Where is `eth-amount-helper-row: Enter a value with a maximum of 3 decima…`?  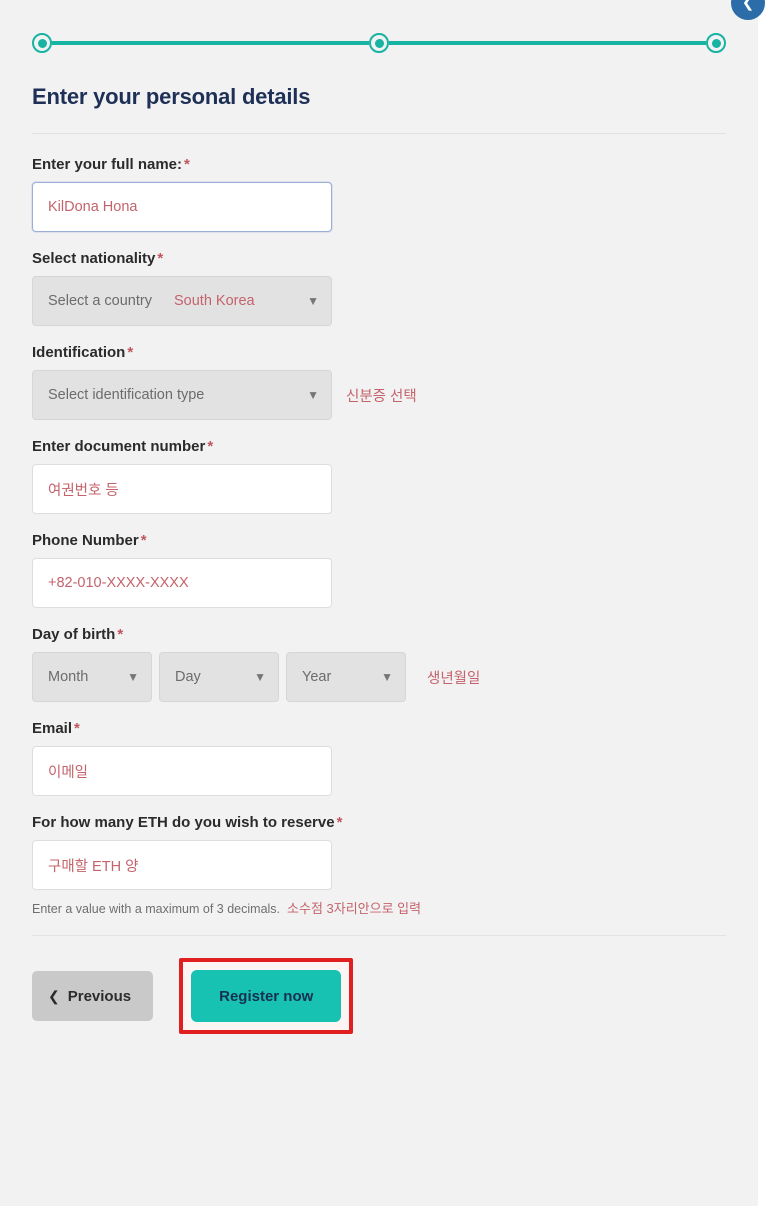 eth-amount-helper-row: Enter a value with a maximum of 3 decima… is located at coordinates (379, 907).